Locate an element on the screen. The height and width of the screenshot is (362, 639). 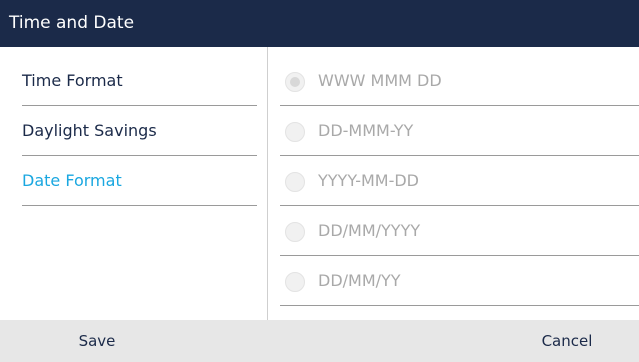
menu-item-time-format: Time Format is located at coordinates (139, 81).